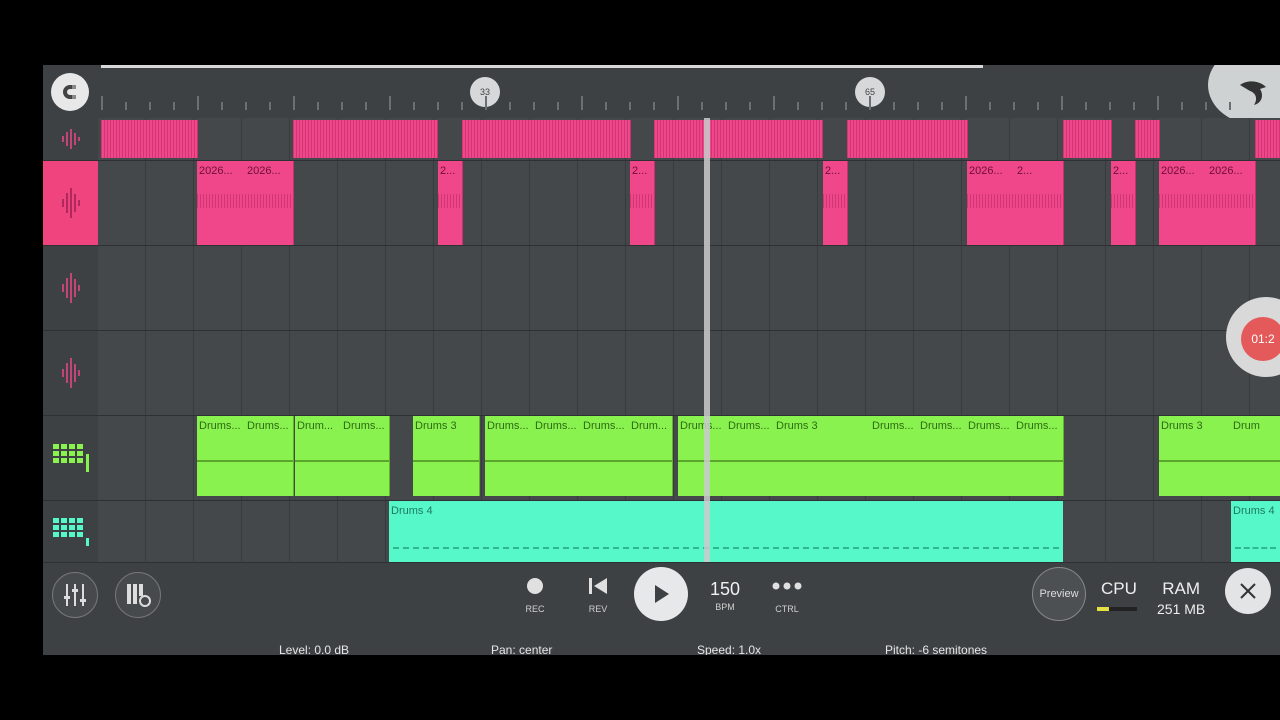  I want to click on rewind-button: REV, so click(598, 595).